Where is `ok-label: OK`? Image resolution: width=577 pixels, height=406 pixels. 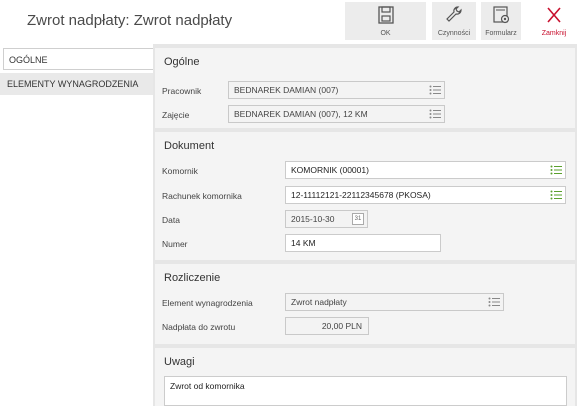
ok-label: OK is located at coordinates (385, 33).